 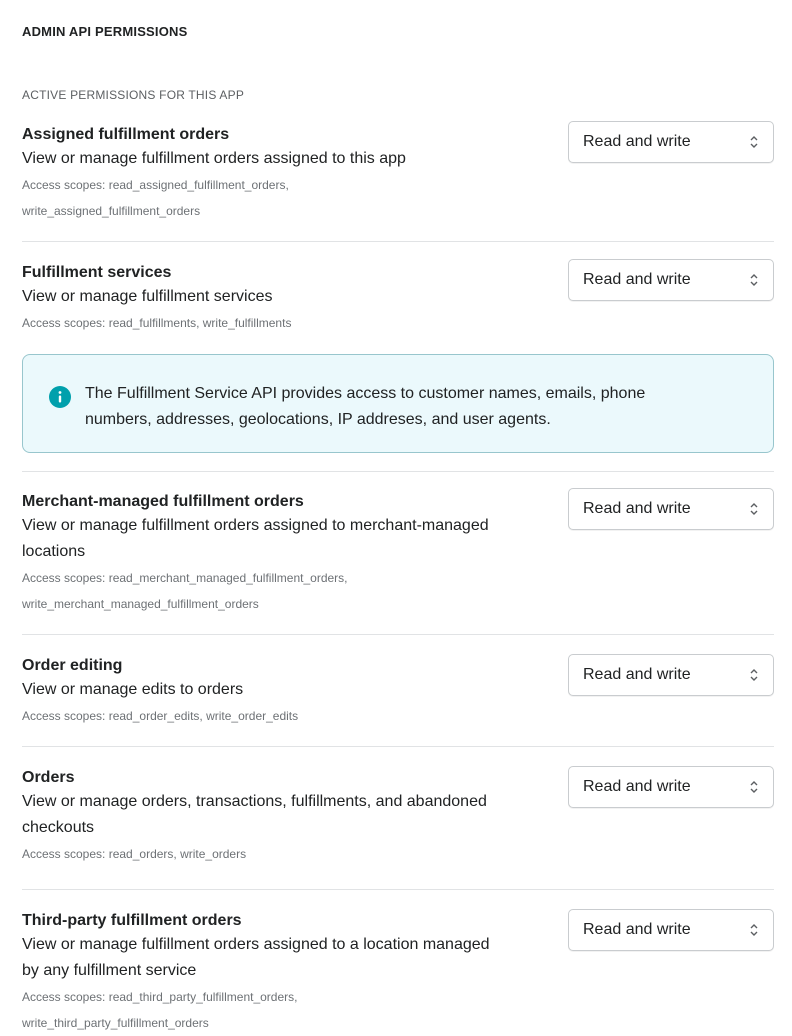 What do you see at coordinates (72, 665) in the screenshot?
I see `permission-name: Order editing` at bounding box center [72, 665].